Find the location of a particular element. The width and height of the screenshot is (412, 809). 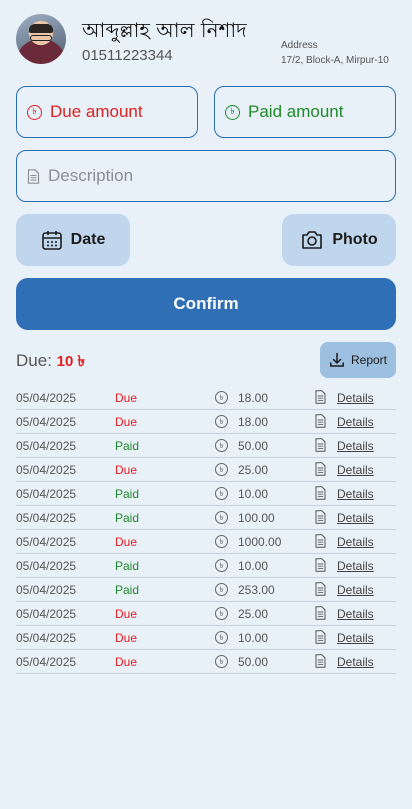

transaction-row: 05/04/2025 Paid ৳ 100.00 Details is located at coordinates (206, 518).